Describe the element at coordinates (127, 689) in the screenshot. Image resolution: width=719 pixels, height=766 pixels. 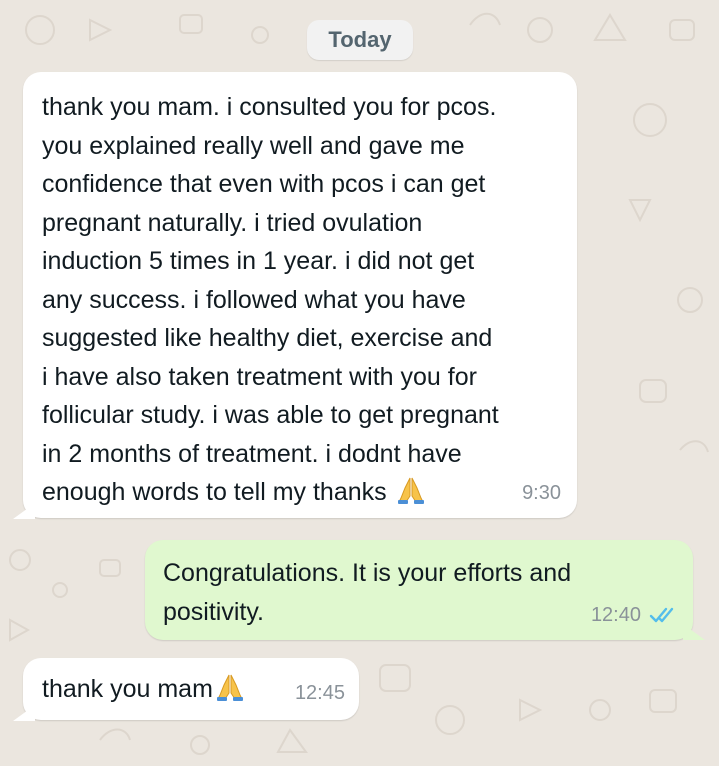
I see `message-text: thank you mam` at that location.